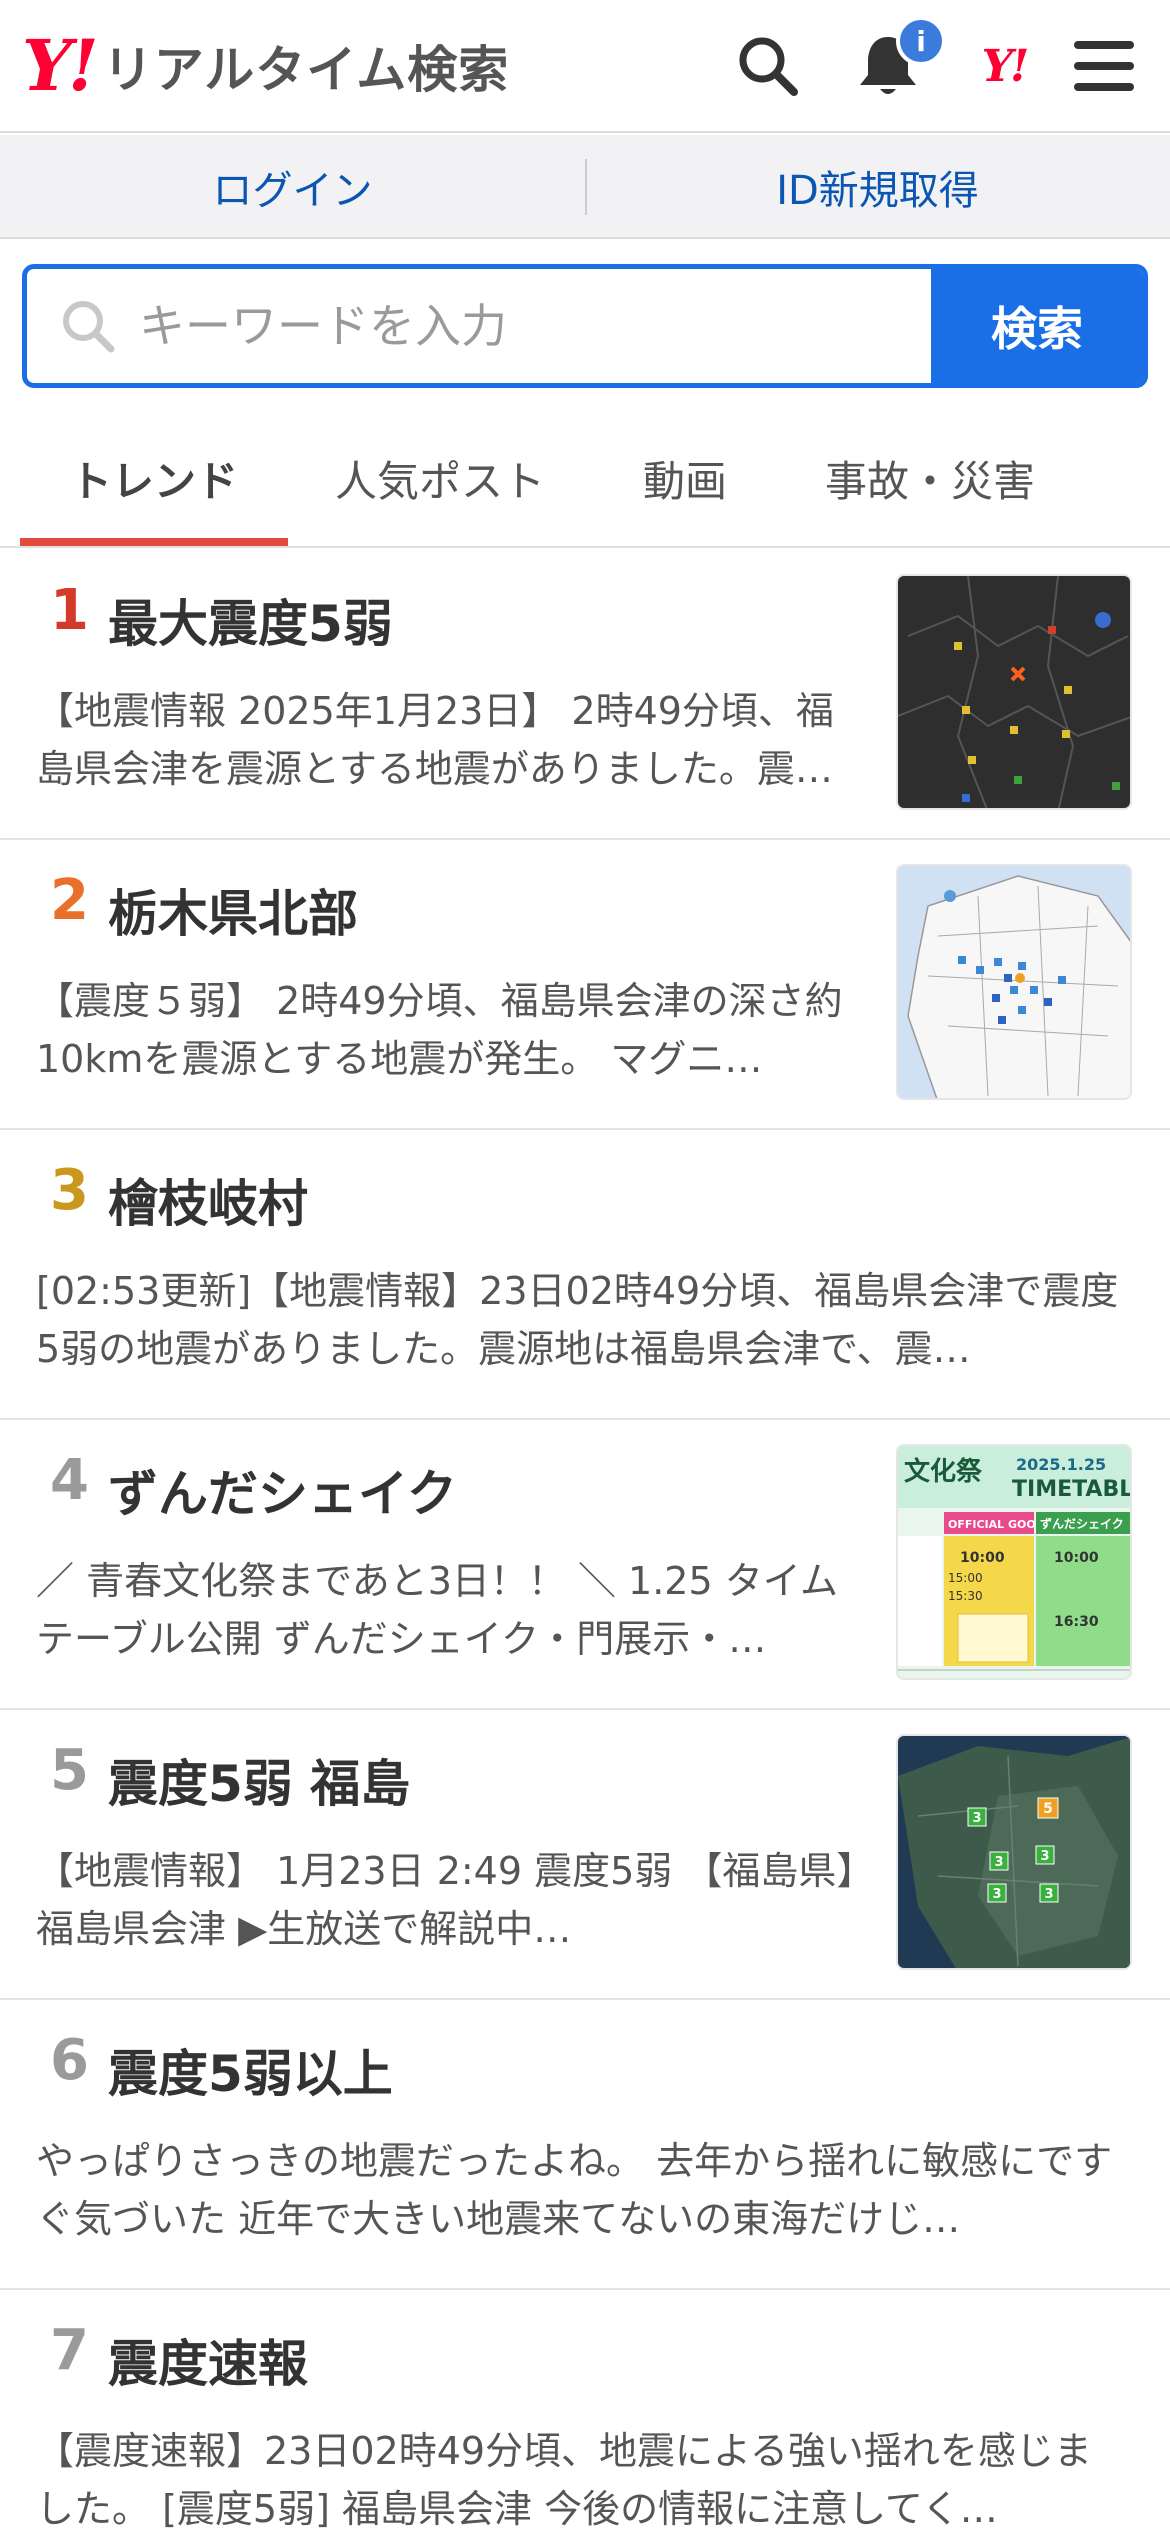 The height and width of the screenshot is (2532, 1170). I want to click on rank-number: 4, so click(69, 1480).